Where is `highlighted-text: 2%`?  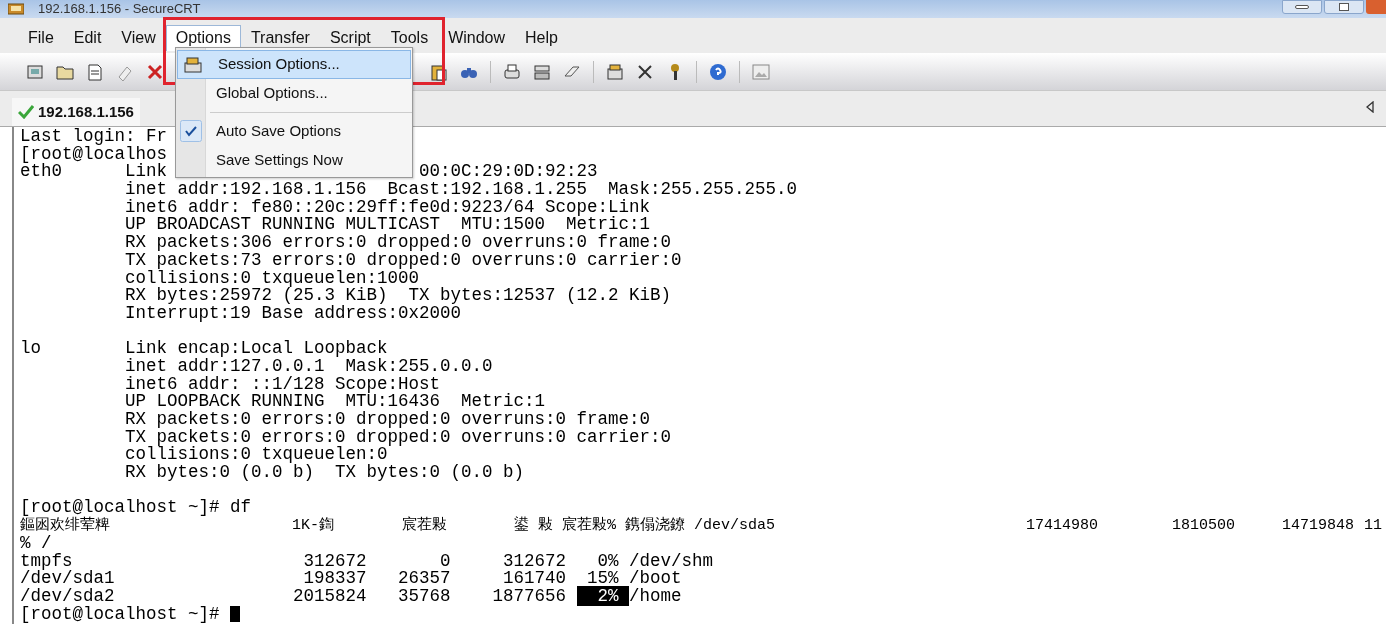
highlighted-text: 2% is located at coordinates (603, 595).